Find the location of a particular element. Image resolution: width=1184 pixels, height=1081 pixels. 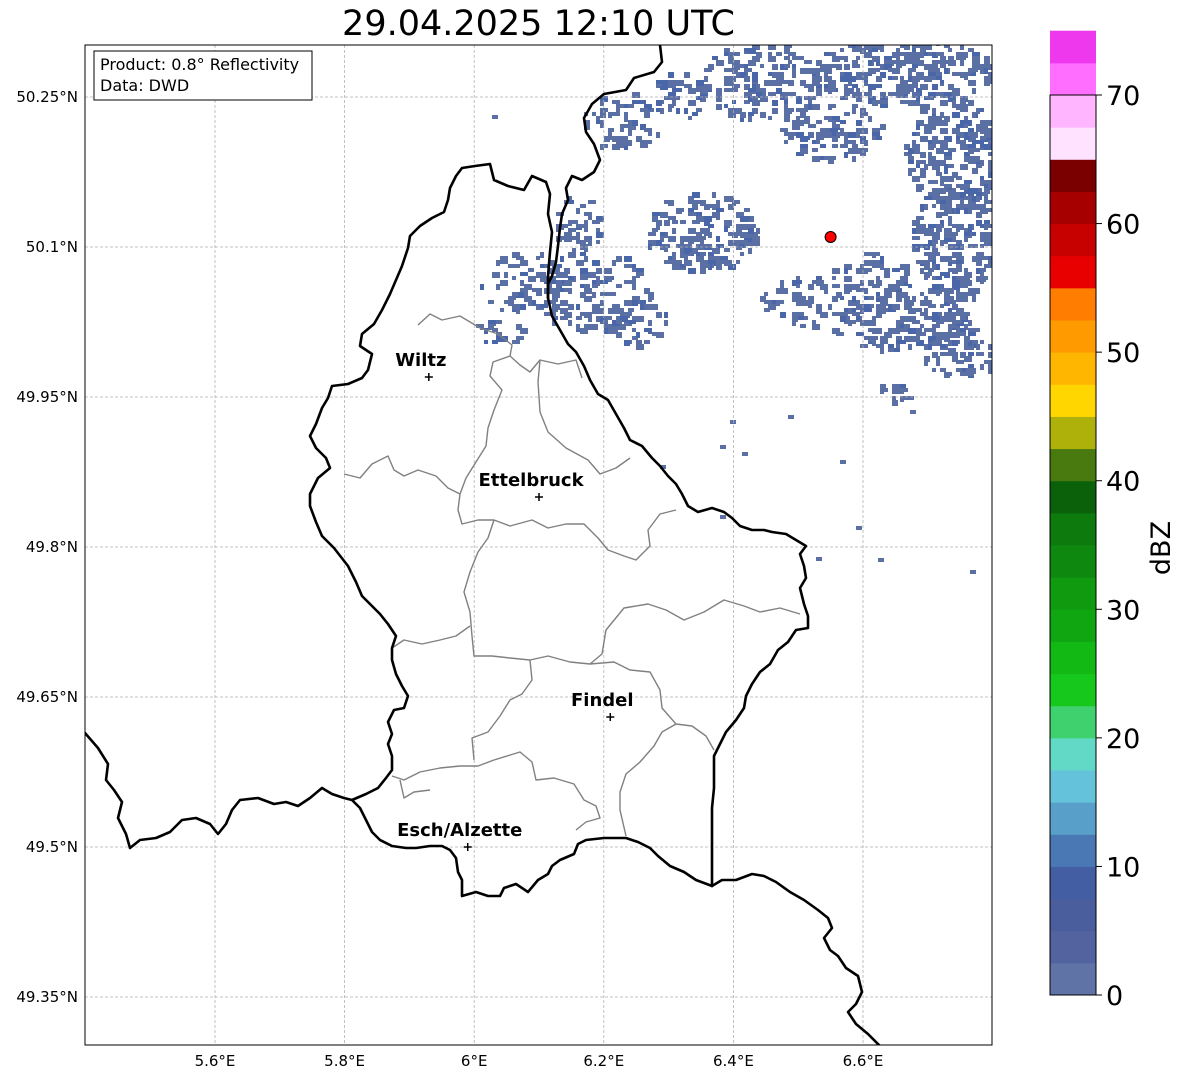

lon-tick-label: 6.2°E is located at coordinates (603, 1061).